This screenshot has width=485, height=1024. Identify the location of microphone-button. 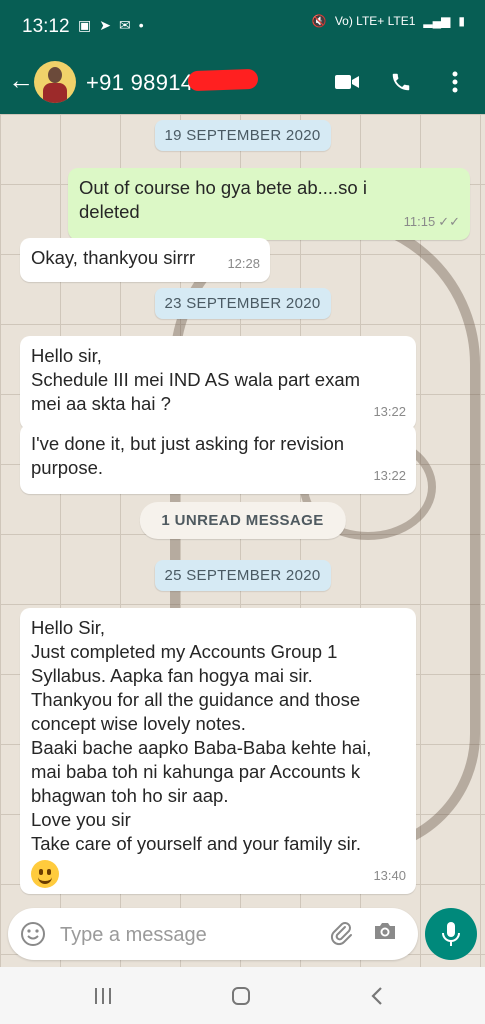
(451, 934).